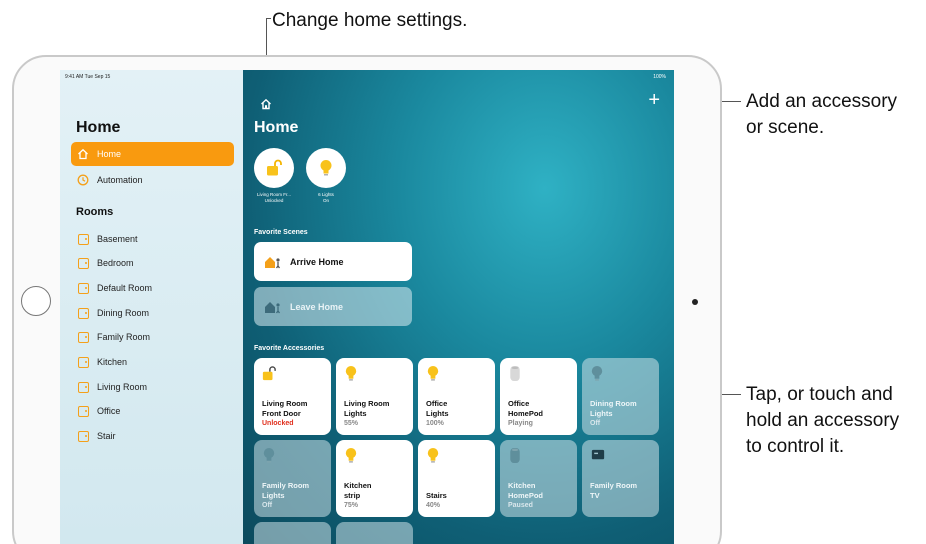  I want to click on sidebar-item-label: Default Room, so click(125, 288).